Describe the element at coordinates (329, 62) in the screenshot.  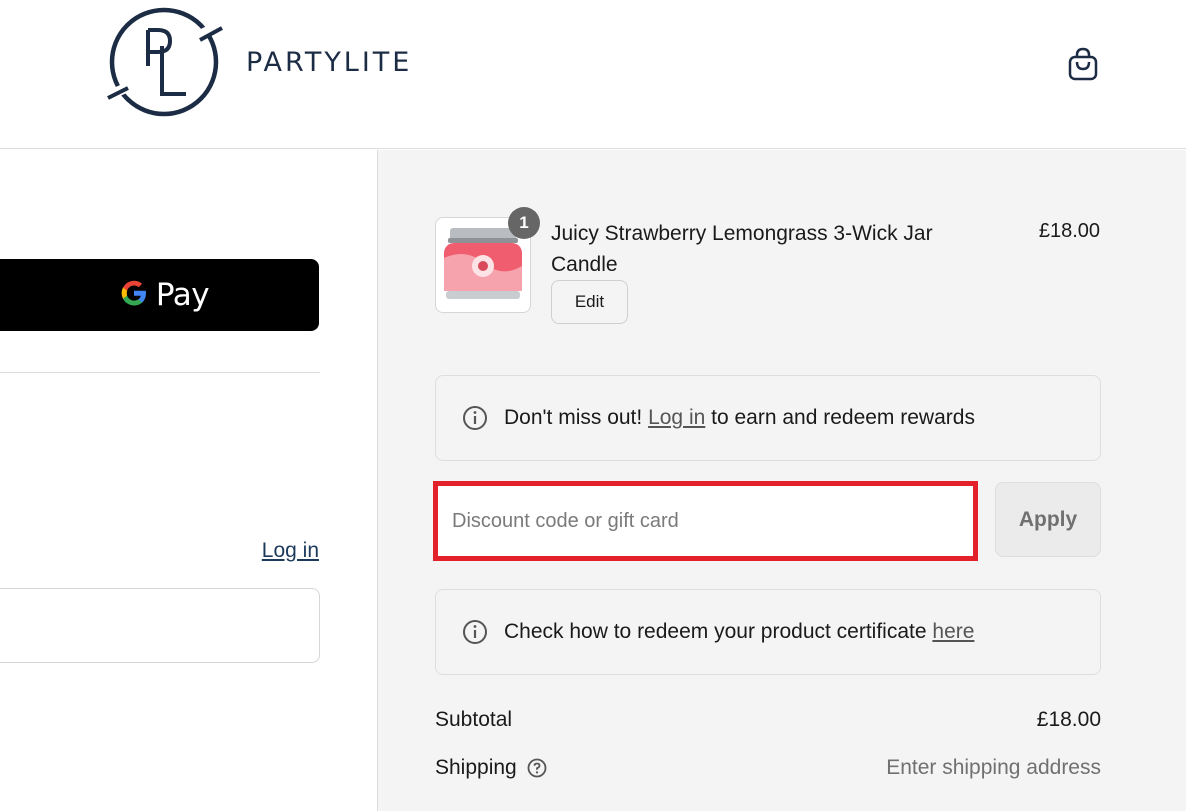
I see `brand-name: PARTYLITE` at that location.